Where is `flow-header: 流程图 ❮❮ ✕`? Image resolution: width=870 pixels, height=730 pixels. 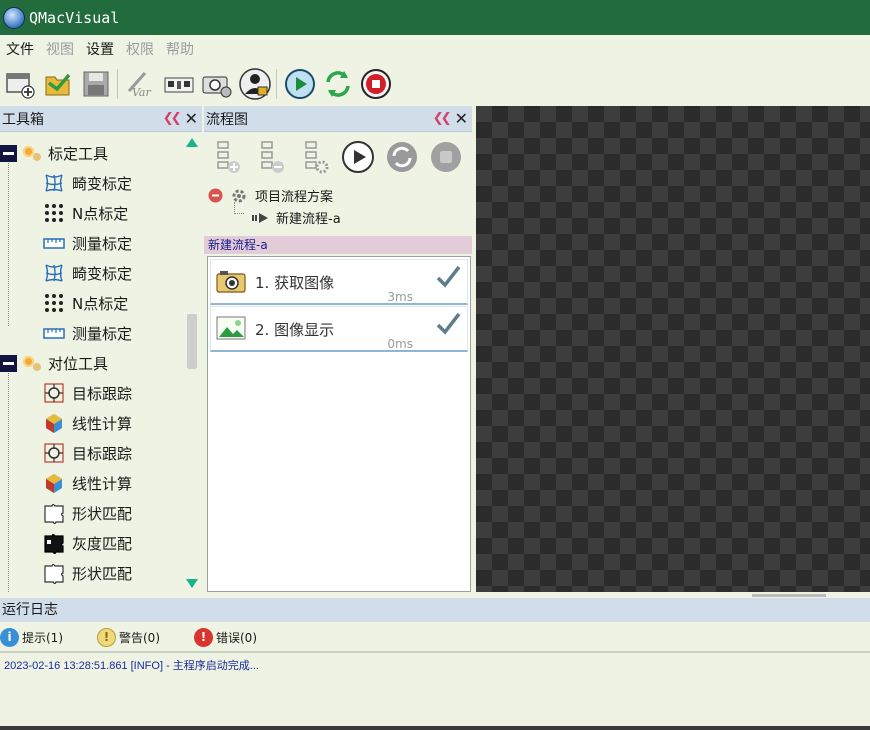
flow-header: 流程图 ❮❮ ✕ is located at coordinates (338, 119).